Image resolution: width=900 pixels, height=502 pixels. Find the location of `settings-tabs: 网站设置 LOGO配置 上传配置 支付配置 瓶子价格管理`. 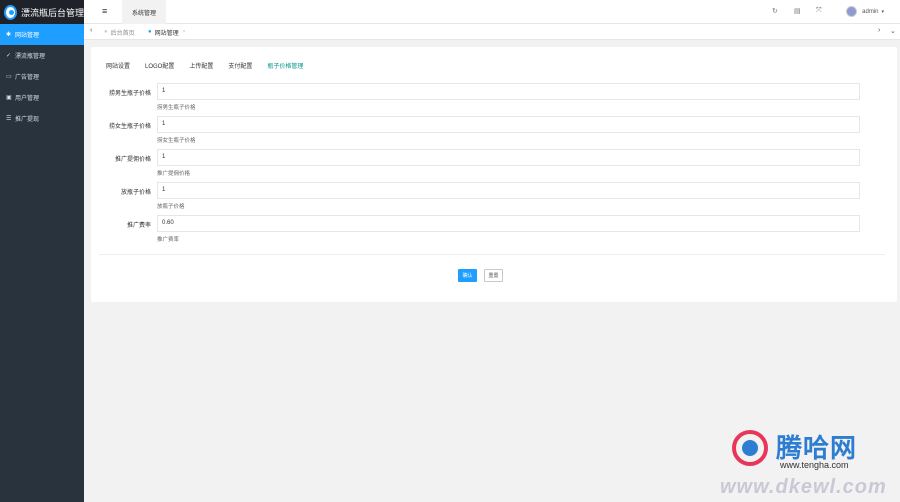

settings-tabs: 网站设置 LOGO配置 上传配置 支付配置 瓶子价格管理 is located at coordinates (212, 67).